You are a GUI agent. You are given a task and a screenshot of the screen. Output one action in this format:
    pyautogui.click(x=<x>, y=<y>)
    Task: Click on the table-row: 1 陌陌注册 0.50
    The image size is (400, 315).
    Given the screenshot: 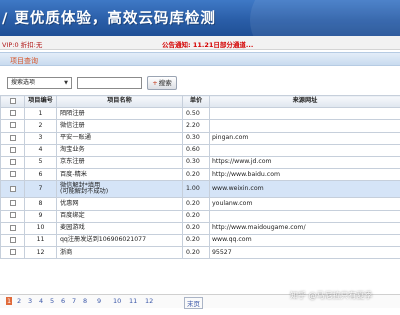 What is the action you would take?
    pyautogui.click(x=200, y=114)
    